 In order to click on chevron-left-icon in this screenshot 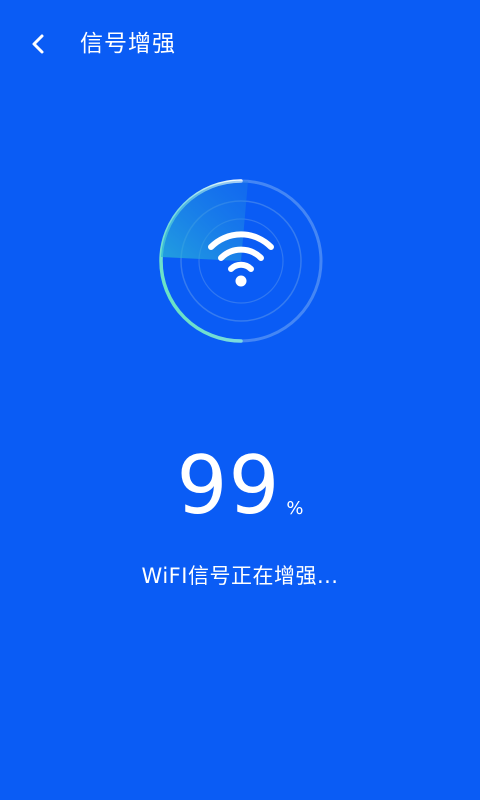, I will do `click(38, 44)`.